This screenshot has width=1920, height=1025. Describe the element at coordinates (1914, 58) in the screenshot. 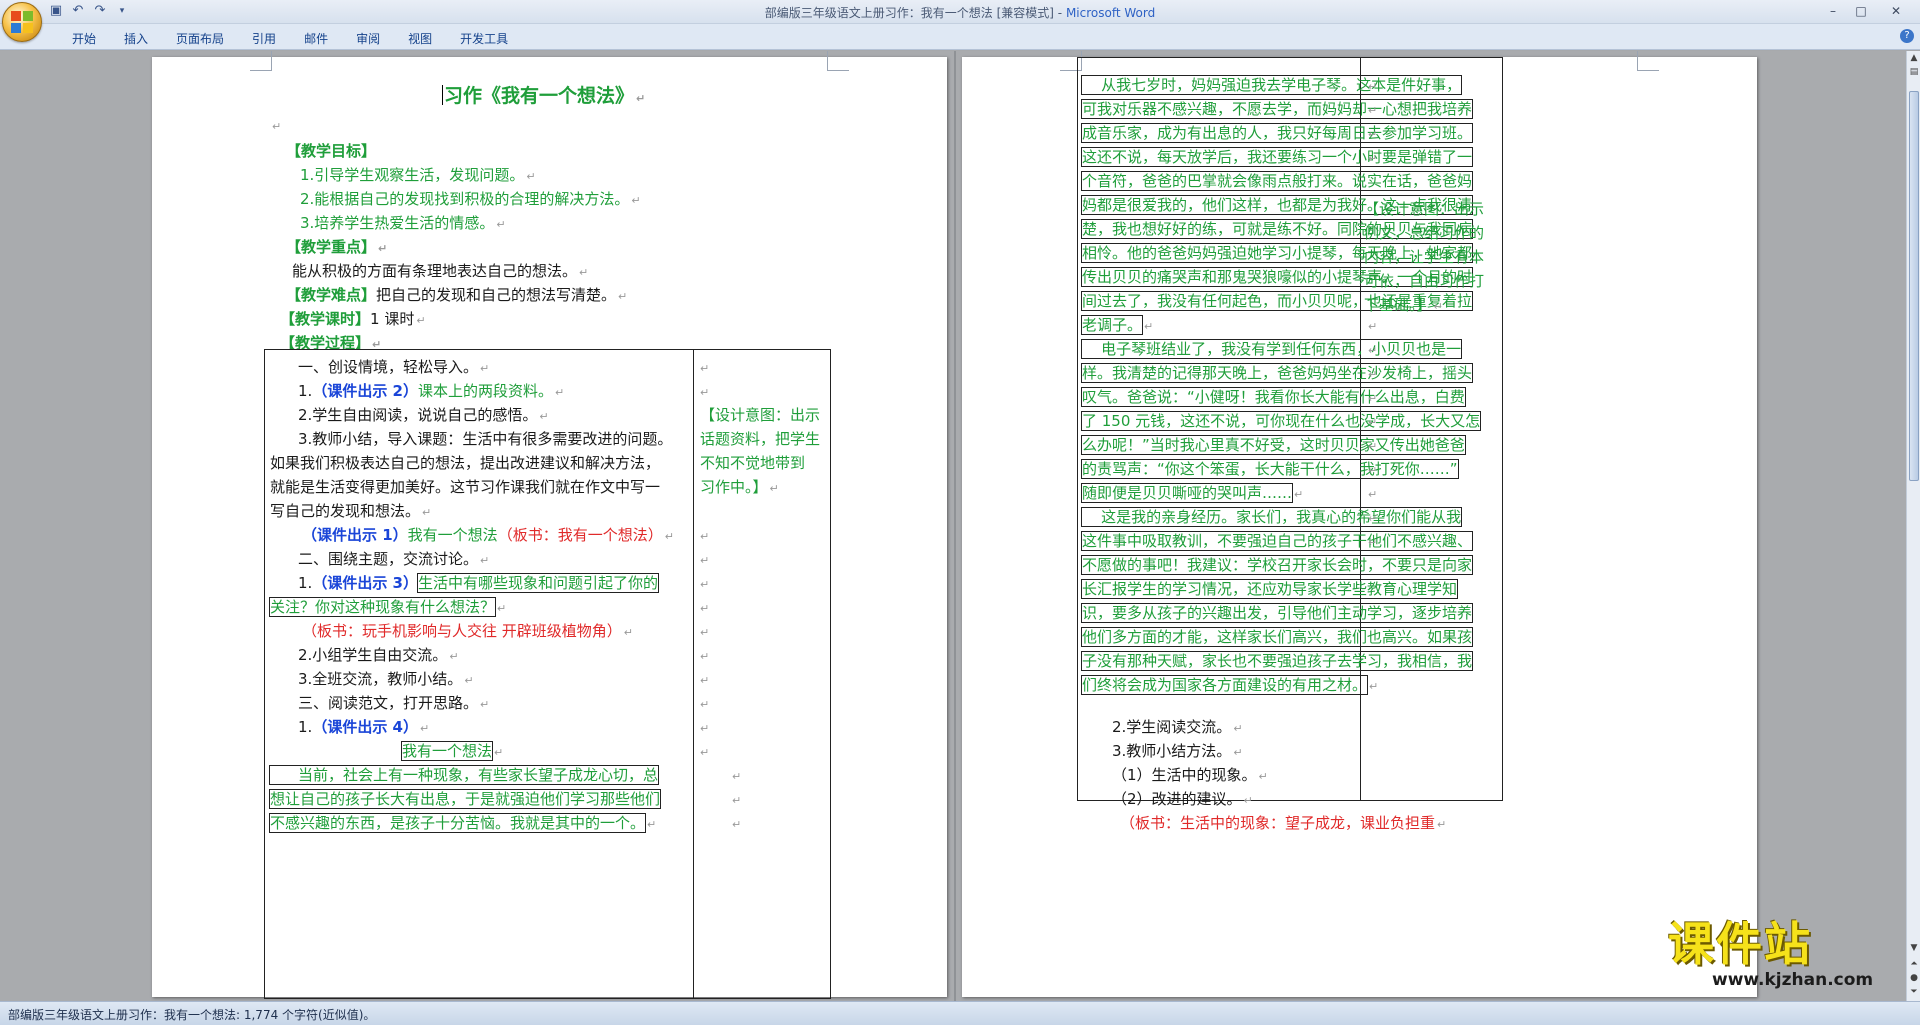

I see `scroll-up-icon: ▲` at that location.